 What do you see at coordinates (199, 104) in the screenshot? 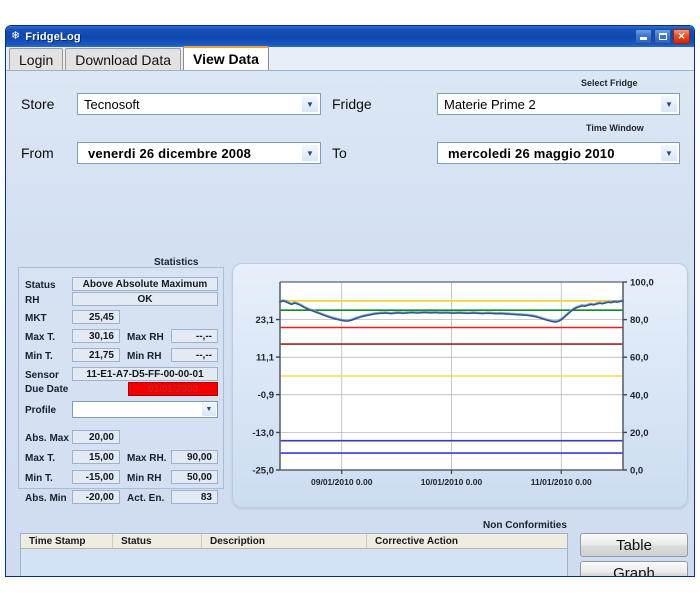
I see `store-select: Tecnosoft ▼` at bounding box center [199, 104].